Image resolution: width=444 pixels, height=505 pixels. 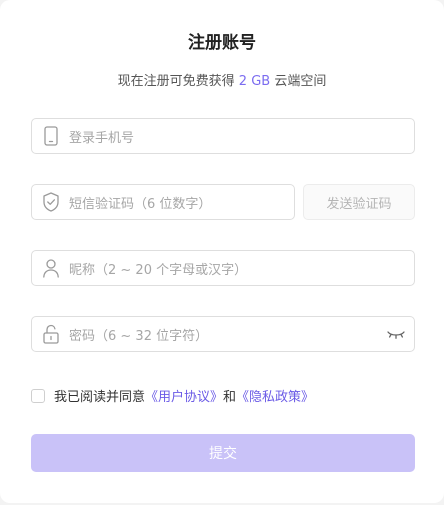 I want to click on user-agreement-link: 《用户协议》, so click(x=184, y=395).